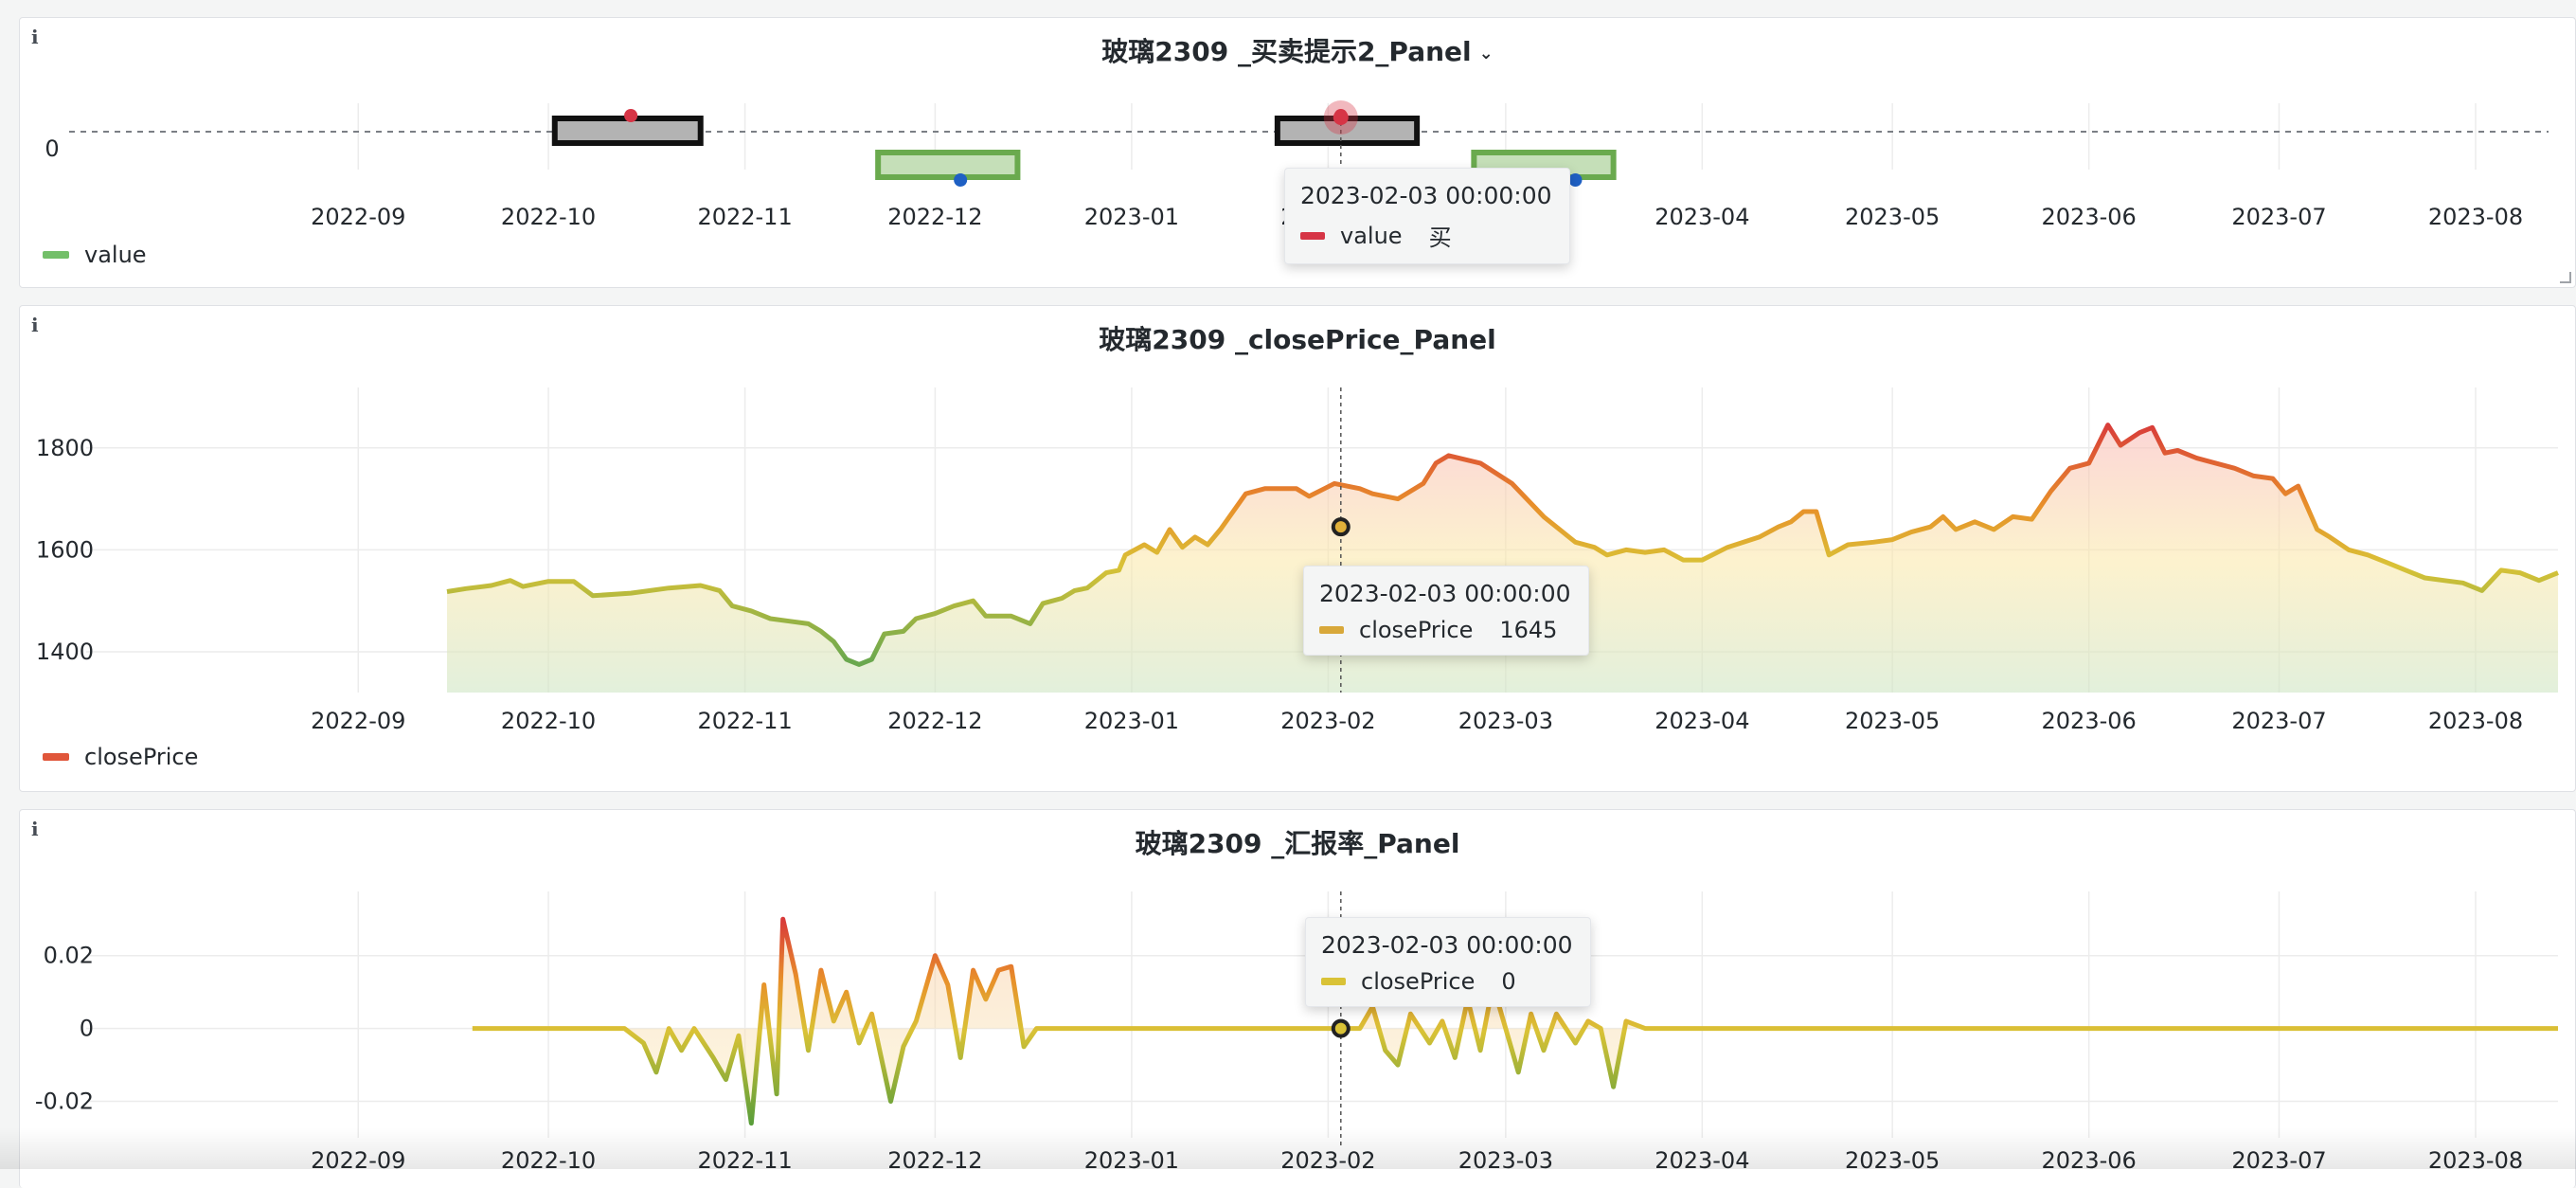 Image resolution: width=2576 pixels, height=1188 pixels. I want to click on y-tick-label: 1600, so click(65, 549).